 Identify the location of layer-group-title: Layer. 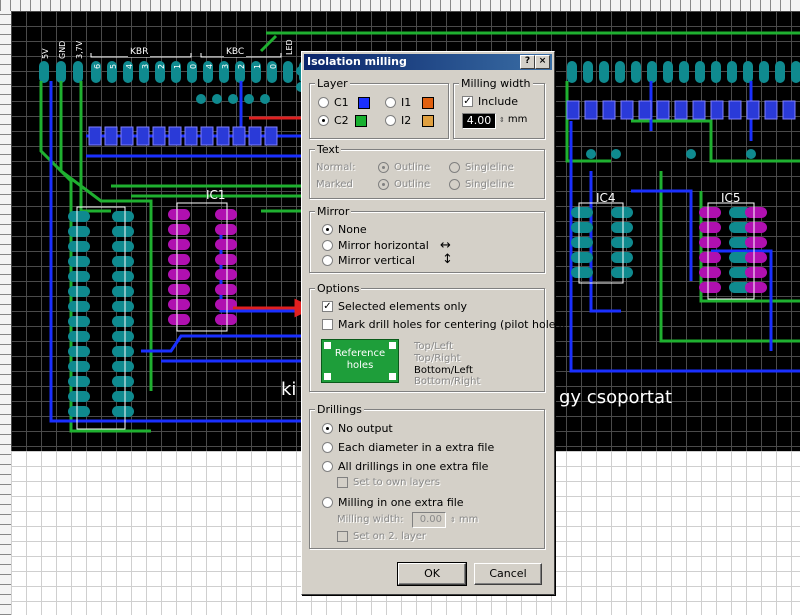
(332, 83).